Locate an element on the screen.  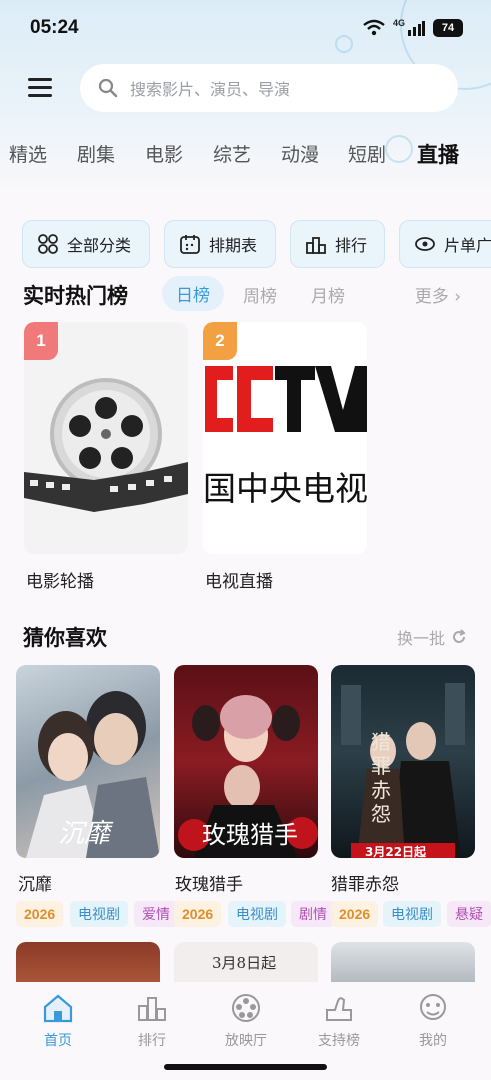
tab-series: 剧集 is located at coordinates (96, 153).